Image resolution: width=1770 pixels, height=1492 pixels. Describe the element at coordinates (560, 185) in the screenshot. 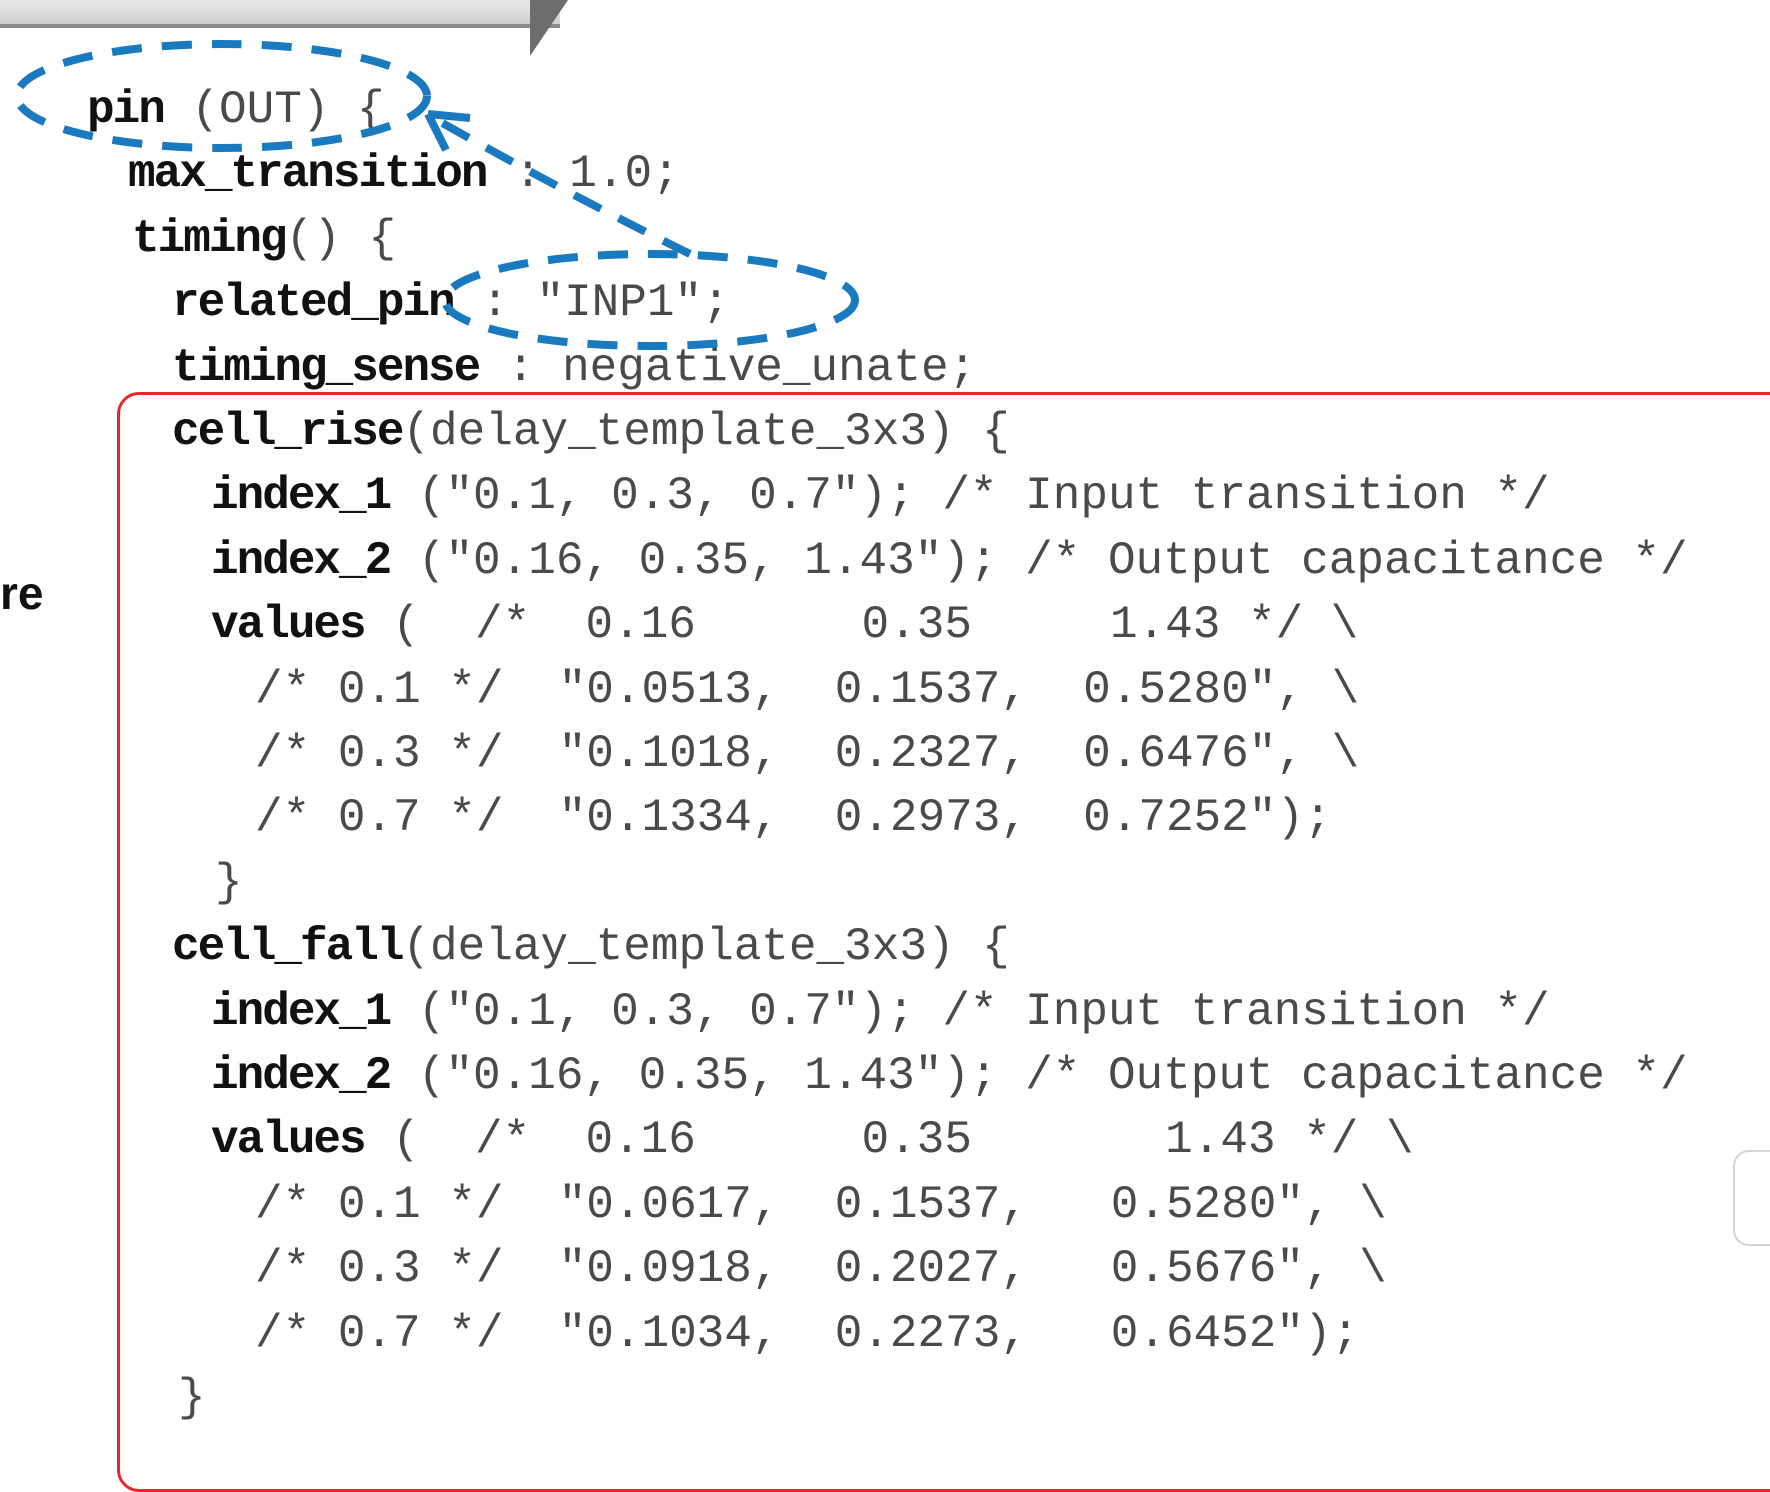

I see `dependency-arrow` at that location.